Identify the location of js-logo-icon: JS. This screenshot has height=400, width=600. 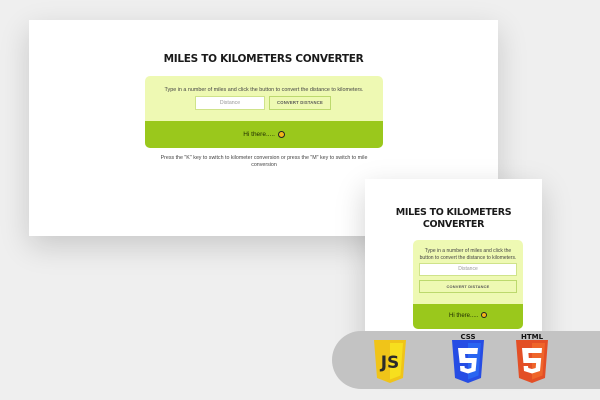
(390, 358).